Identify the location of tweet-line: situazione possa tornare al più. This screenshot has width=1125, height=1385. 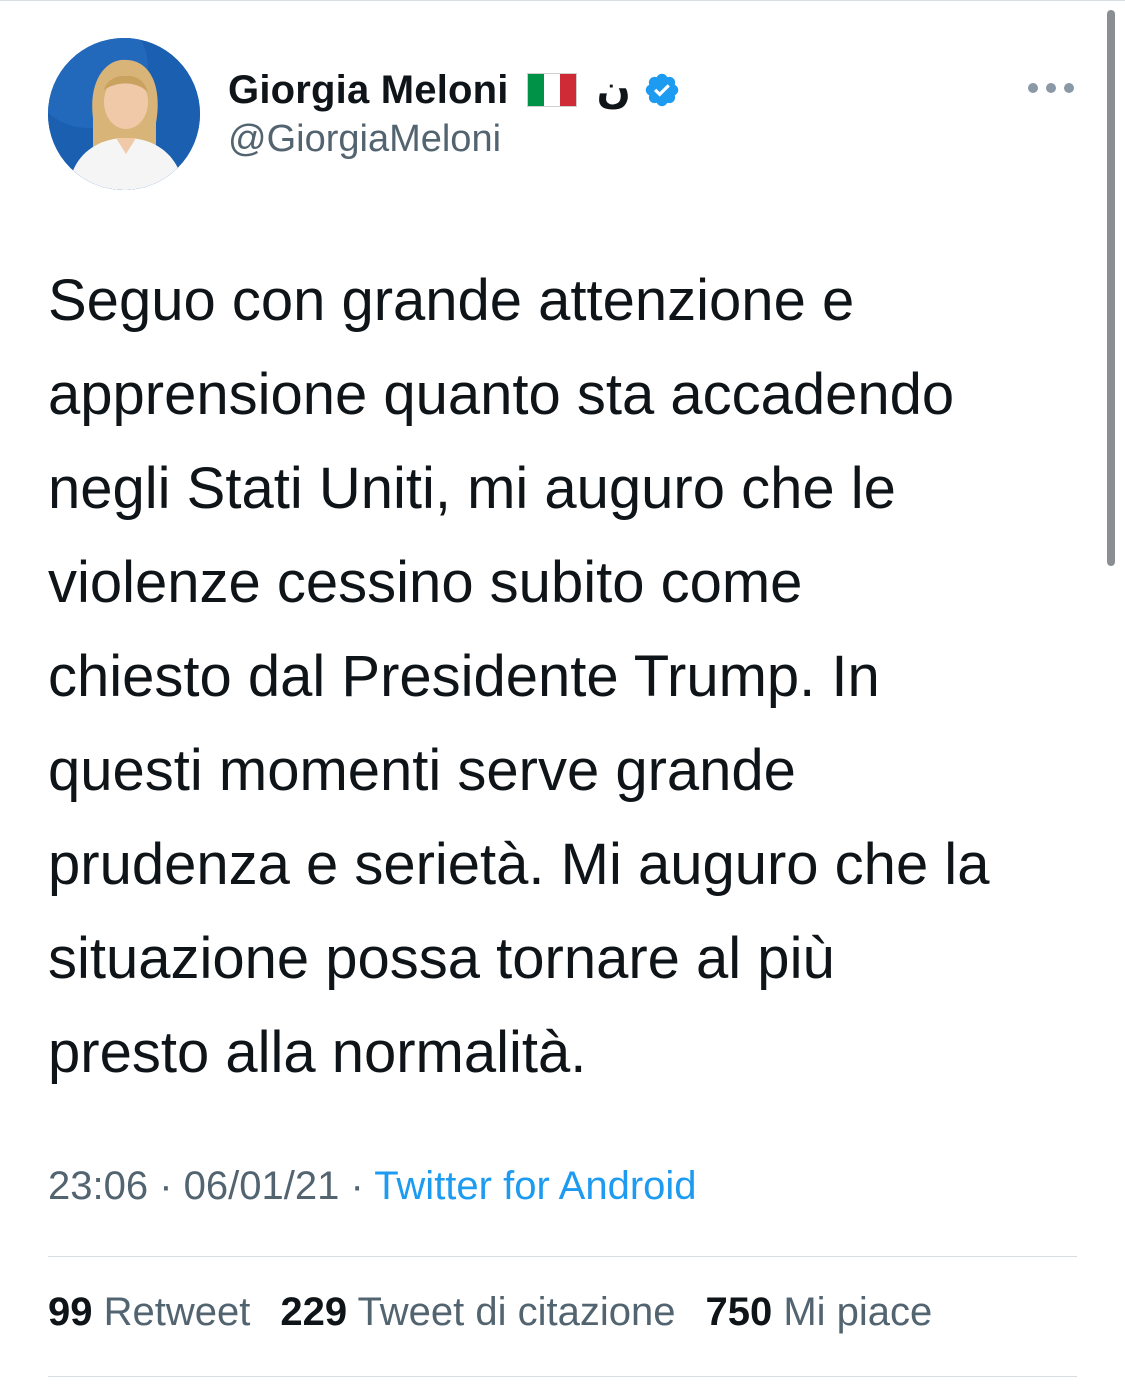
(441, 958).